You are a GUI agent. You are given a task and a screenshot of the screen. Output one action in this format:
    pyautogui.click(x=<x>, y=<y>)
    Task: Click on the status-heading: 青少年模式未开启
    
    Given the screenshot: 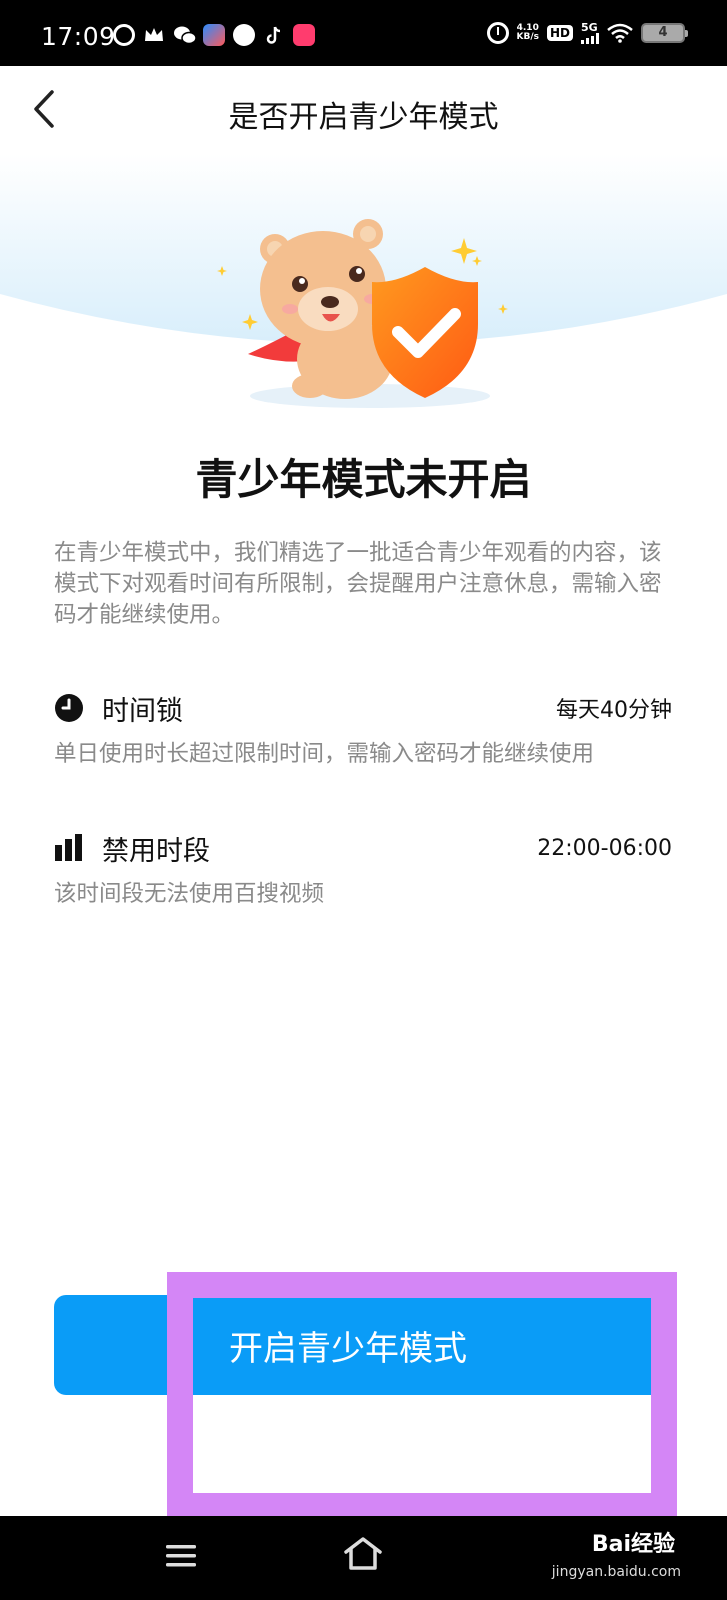 What is the action you would take?
    pyautogui.click(x=363, y=479)
    